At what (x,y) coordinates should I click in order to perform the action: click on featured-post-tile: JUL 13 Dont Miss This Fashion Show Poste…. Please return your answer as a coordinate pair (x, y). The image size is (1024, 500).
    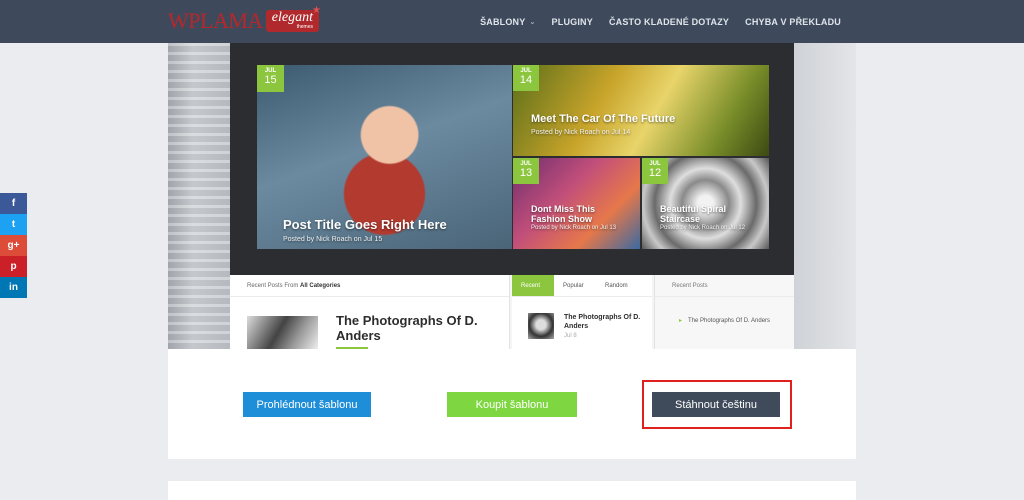
    Looking at the image, I should click on (576, 203).